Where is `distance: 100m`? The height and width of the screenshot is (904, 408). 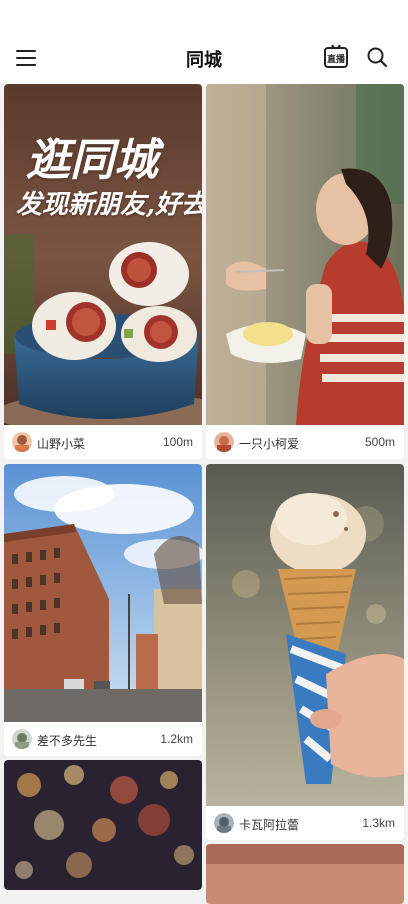
distance: 100m is located at coordinates (177, 442).